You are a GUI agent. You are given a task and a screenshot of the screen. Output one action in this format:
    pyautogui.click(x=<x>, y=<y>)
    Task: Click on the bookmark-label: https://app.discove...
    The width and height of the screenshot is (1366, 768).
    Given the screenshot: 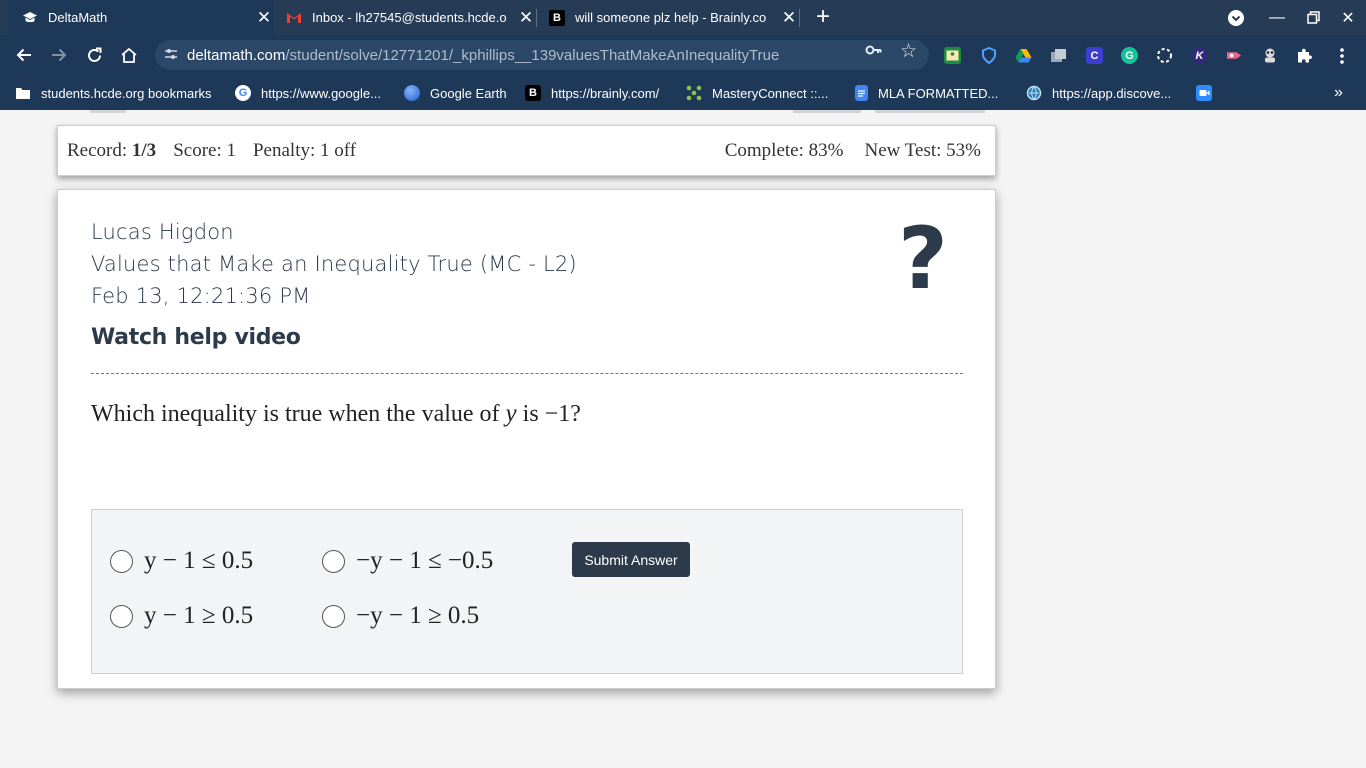 What is the action you would take?
    pyautogui.click(x=1112, y=93)
    